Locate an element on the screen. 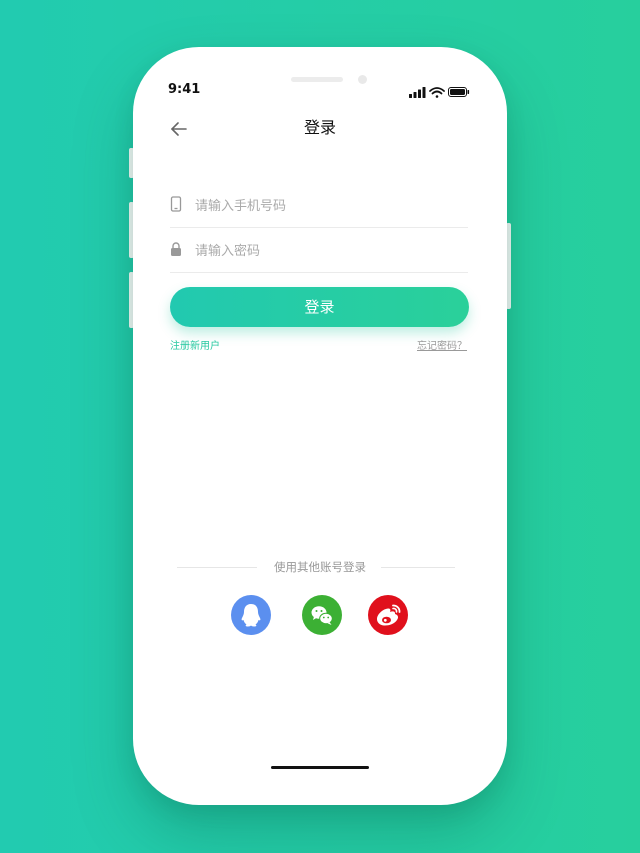  weibo-login-button is located at coordinates (388, 615).